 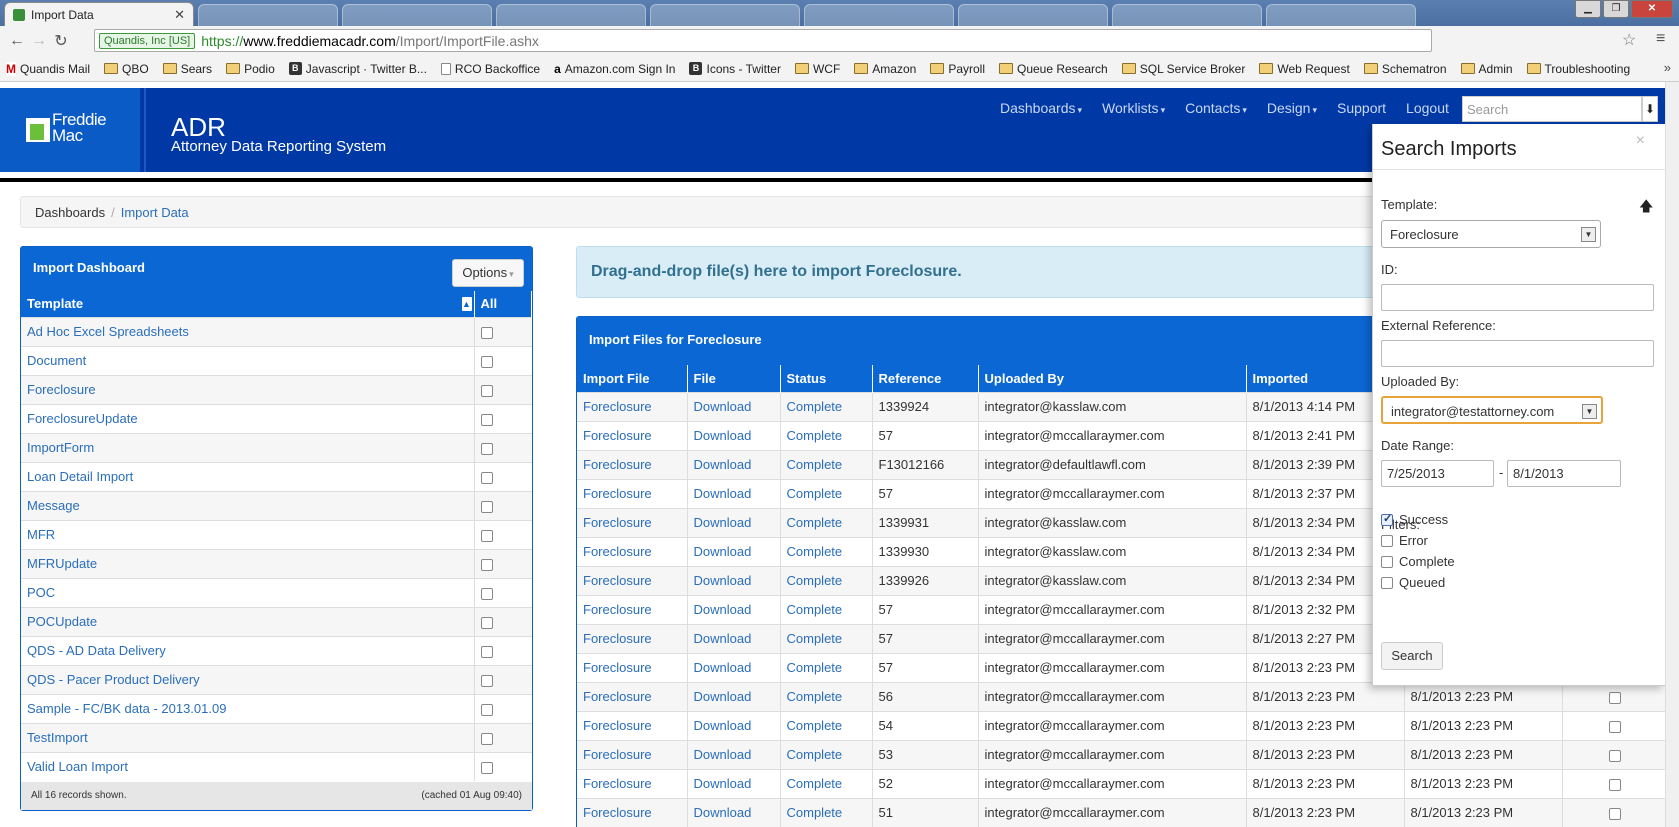 What do you see at coordinates (614, 69) in the screenshot?
I see `bookmark-item: a Amazon.com Sign In` at bounding box center [614, 69].